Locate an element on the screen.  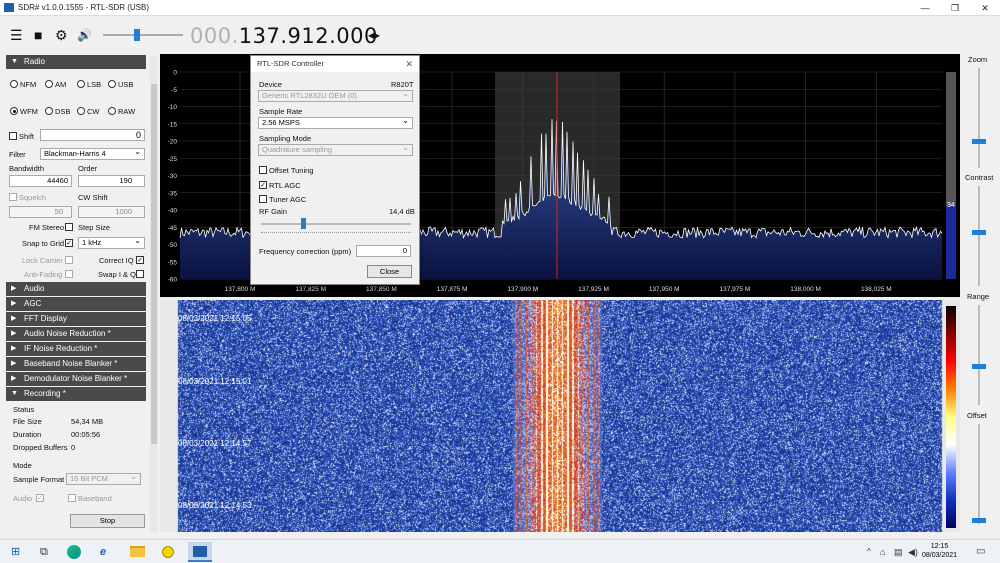
audio-noise-reduction-title: Audio Noise Reduction * is located at coordinates (67, 333).